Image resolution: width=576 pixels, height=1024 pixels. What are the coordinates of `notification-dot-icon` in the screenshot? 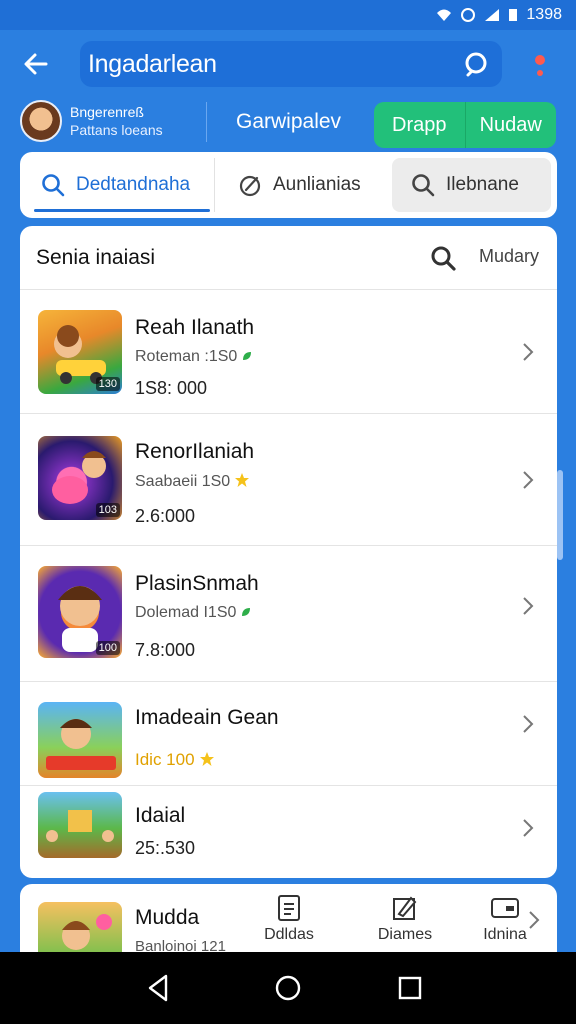 It's located at (540, 65).